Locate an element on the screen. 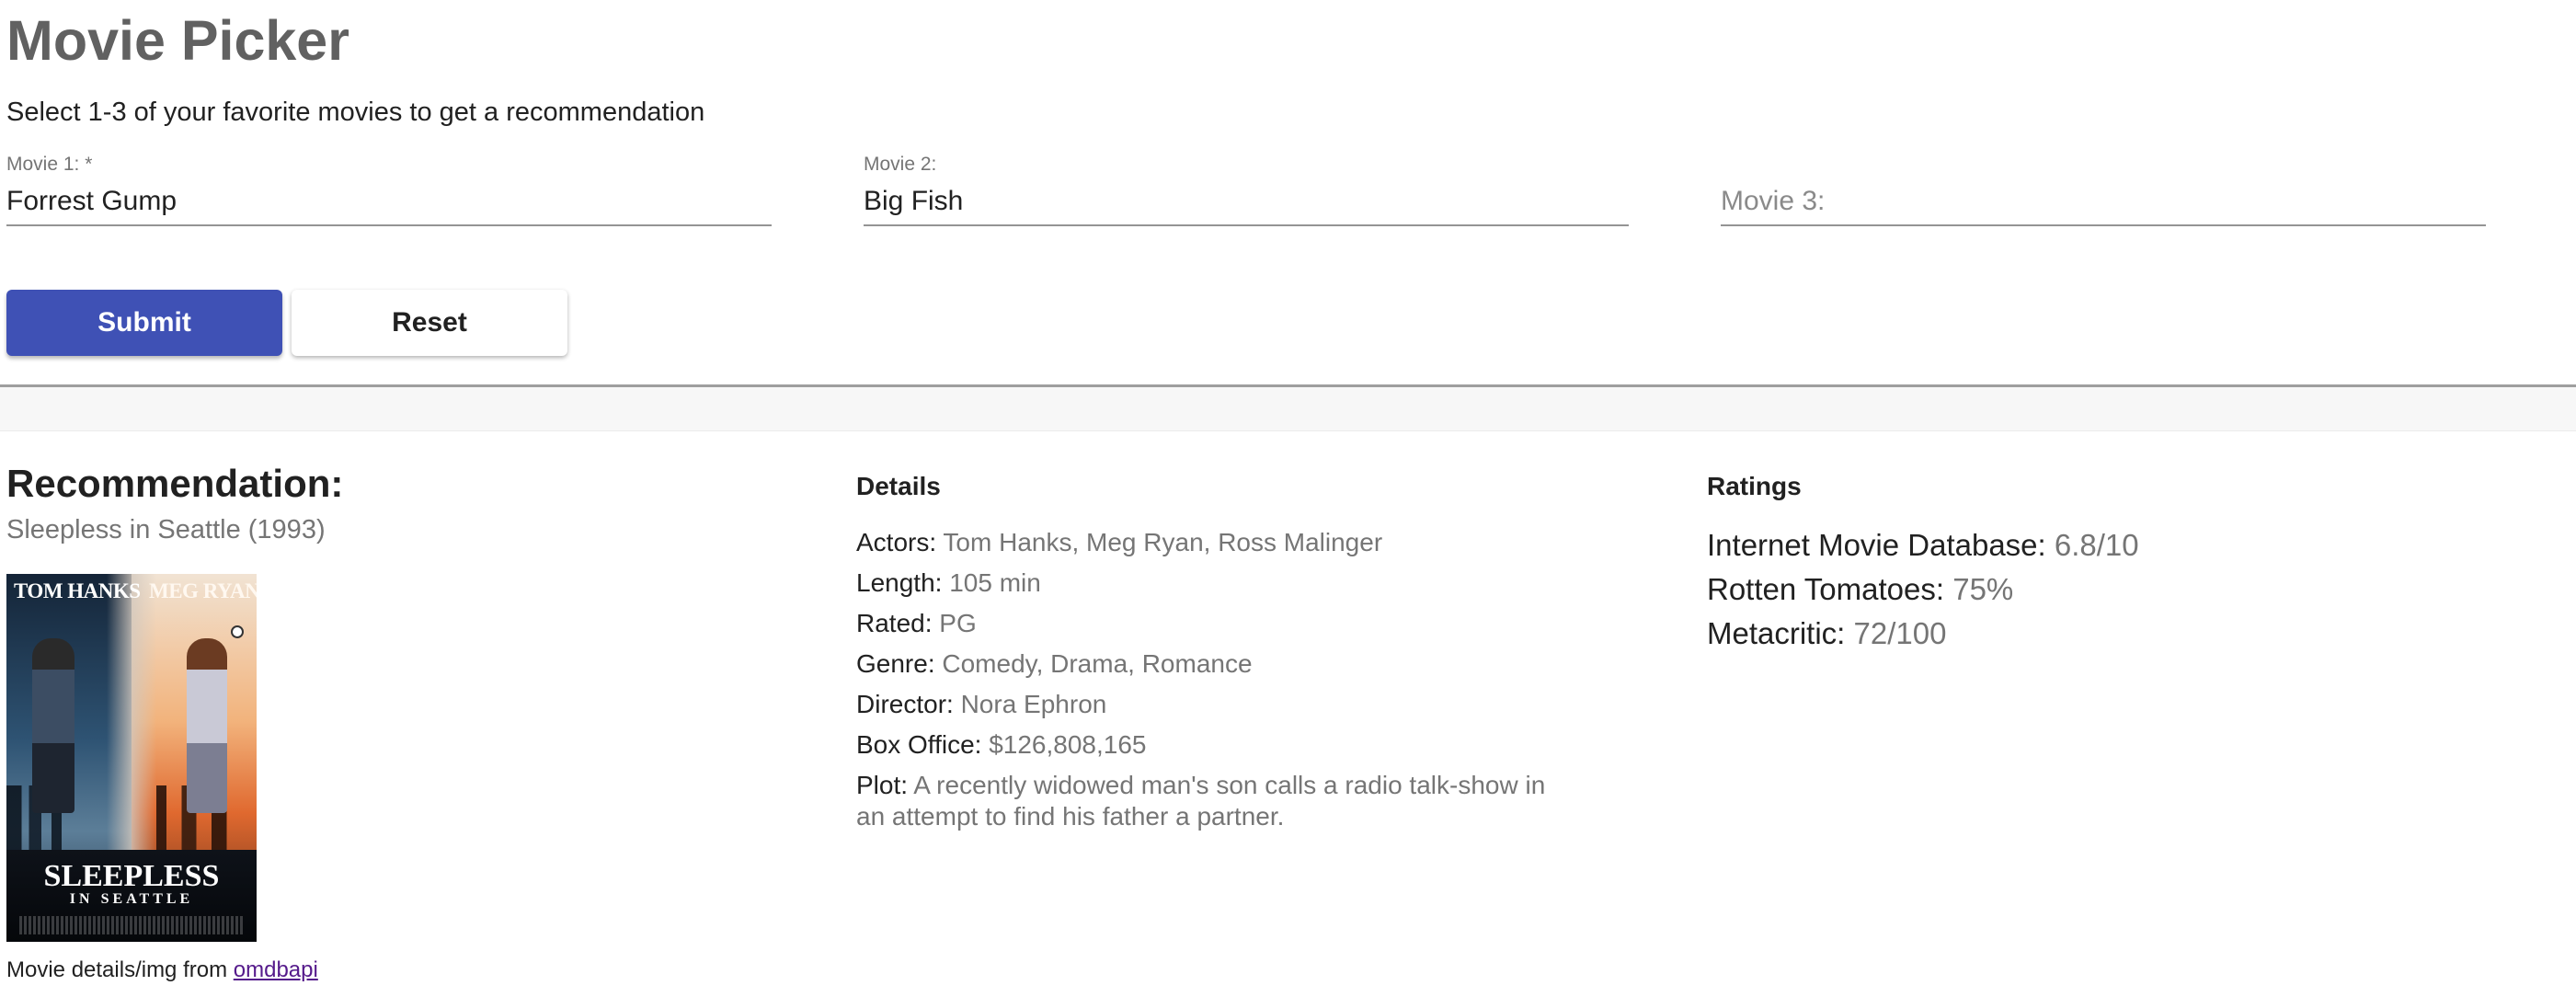  movie-3-underline is located at coordinates (2103, 225).